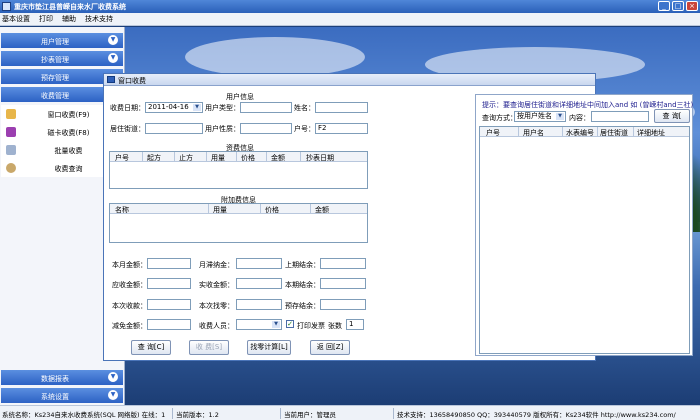 This screenshot has height=420, width=700. What do you see at coordinates (129, 306) in the screenshot?
I see `payment-label: 本次收款：` at bounding box center [129, 306].